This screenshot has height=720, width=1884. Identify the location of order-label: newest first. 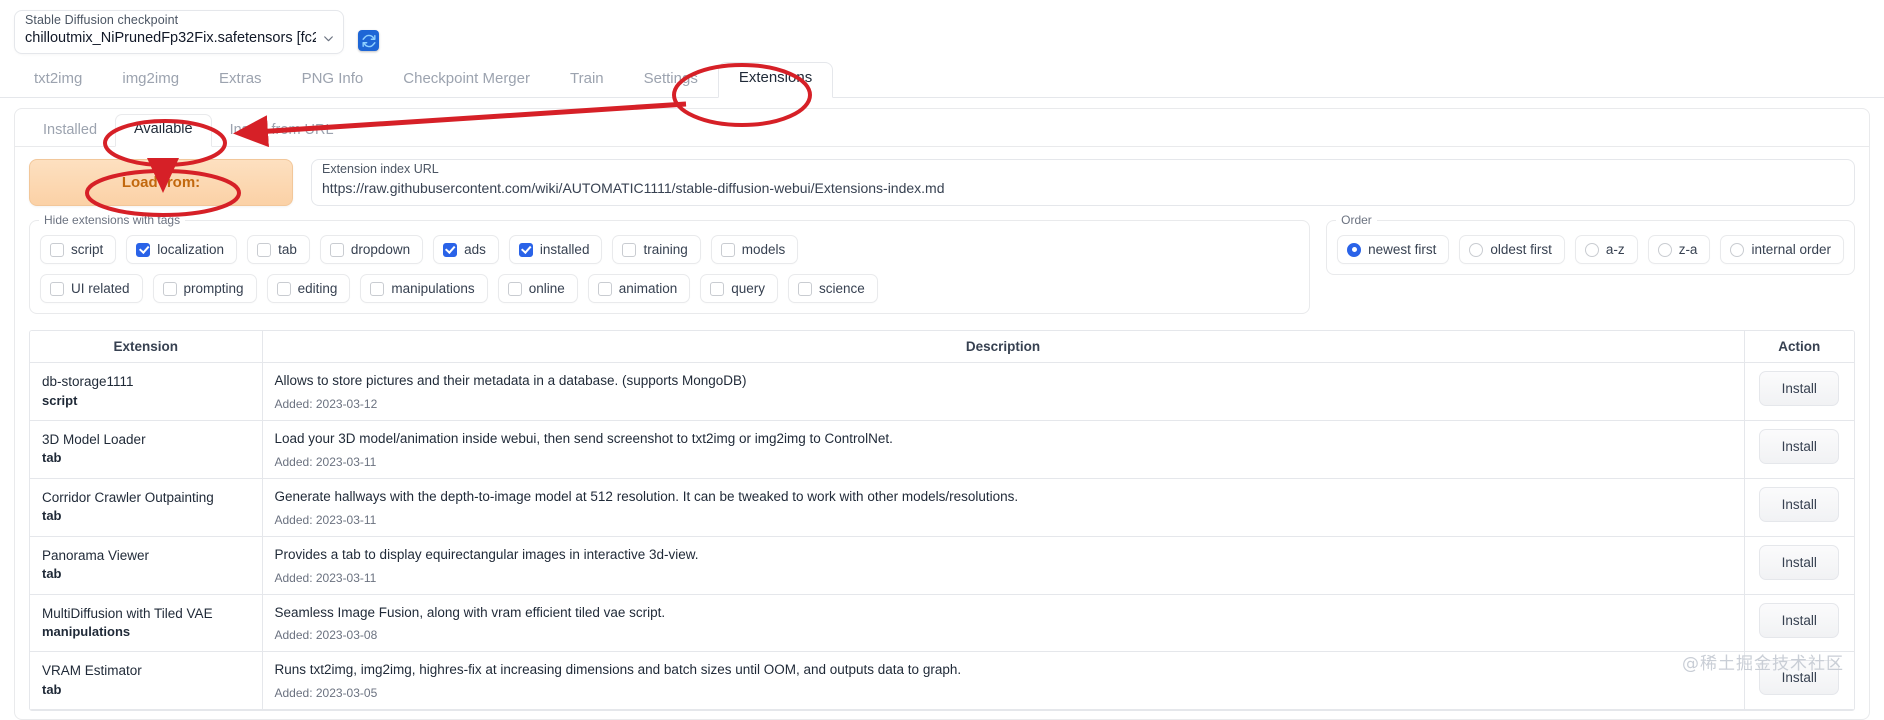
(1402, 249).